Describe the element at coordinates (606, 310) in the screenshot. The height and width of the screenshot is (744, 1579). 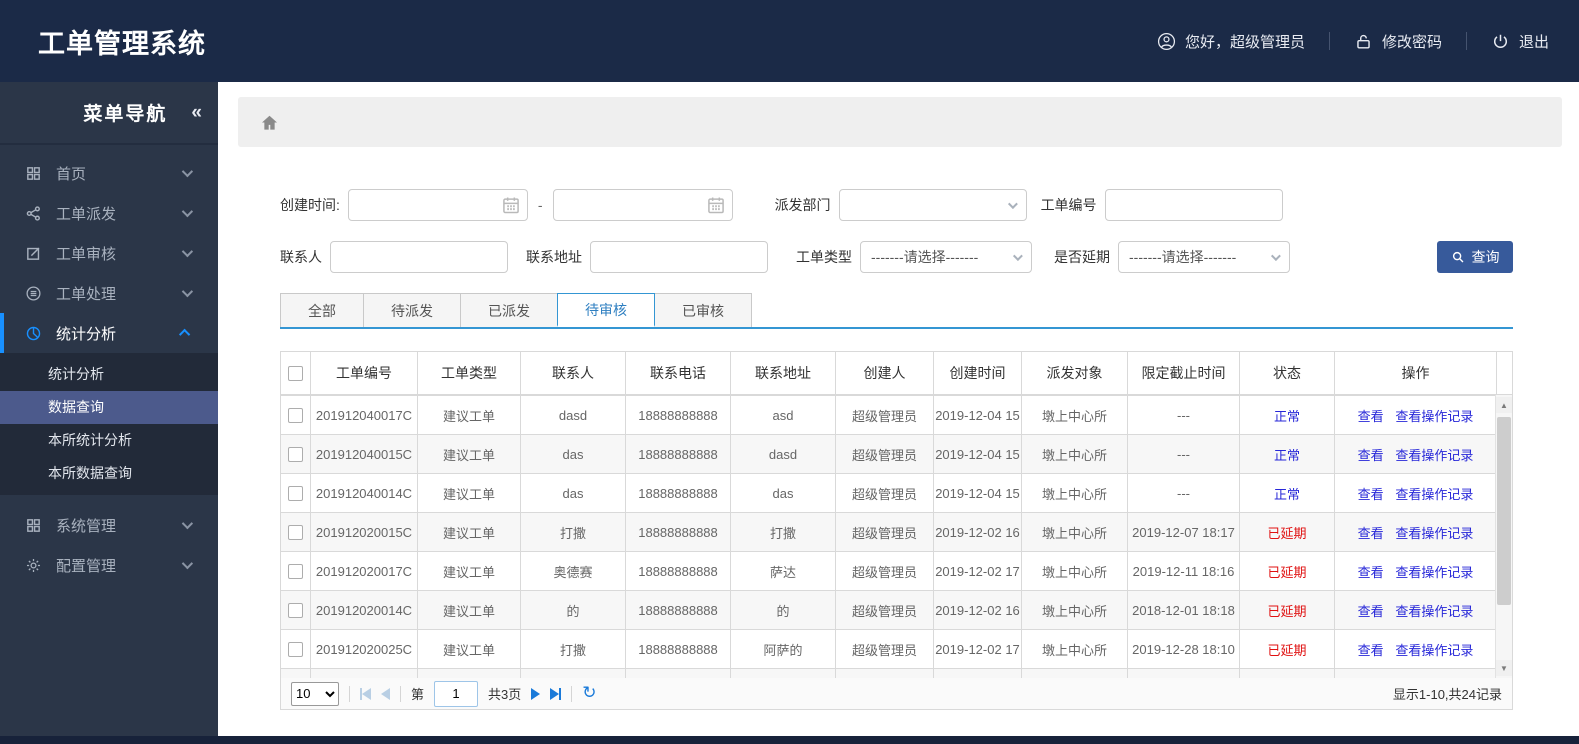
I see `tab-to-review: 待审核` at that location.